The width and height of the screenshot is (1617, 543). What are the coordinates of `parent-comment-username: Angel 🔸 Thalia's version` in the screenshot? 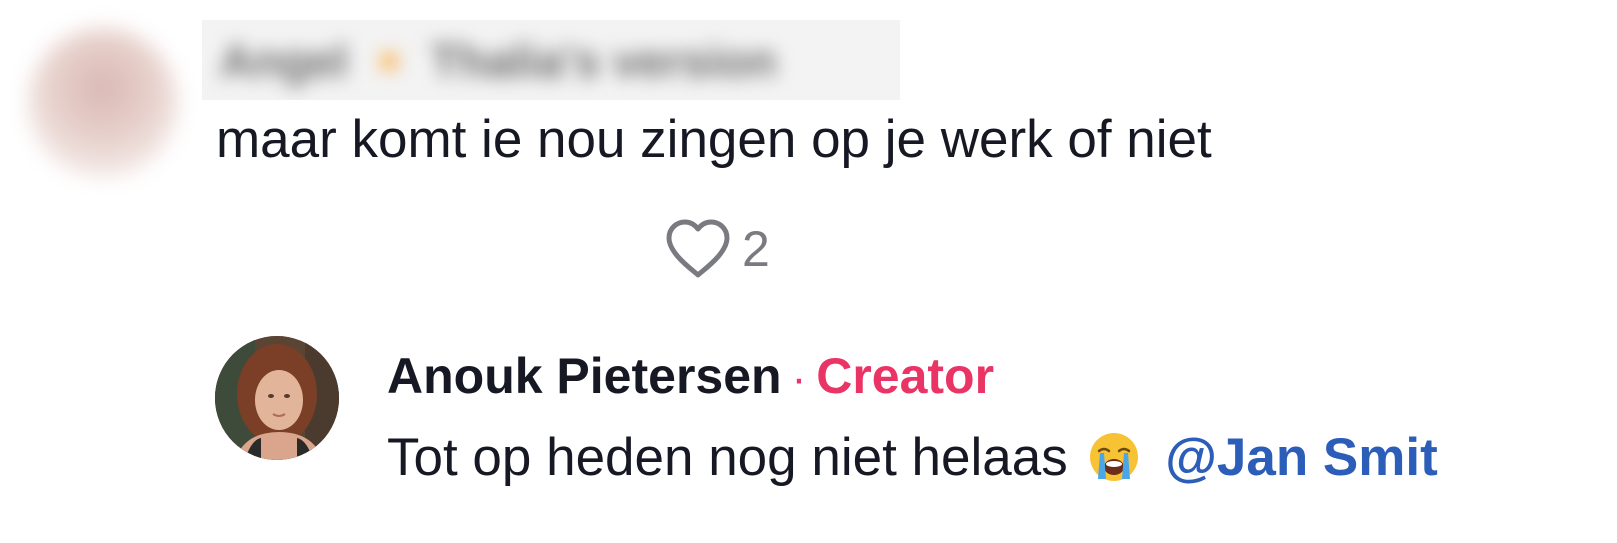 It's located at (551, 60).